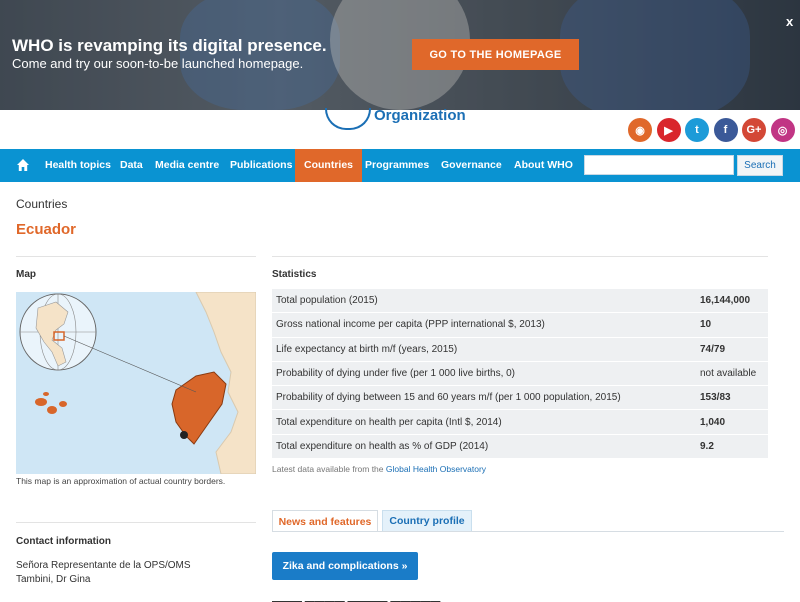 The width and height of the screenshot is (800, 602). What do you see at coordinates (732, 447) in the screenshot?
I see `stat-value: 9.2` at bounding box center [732, 447].